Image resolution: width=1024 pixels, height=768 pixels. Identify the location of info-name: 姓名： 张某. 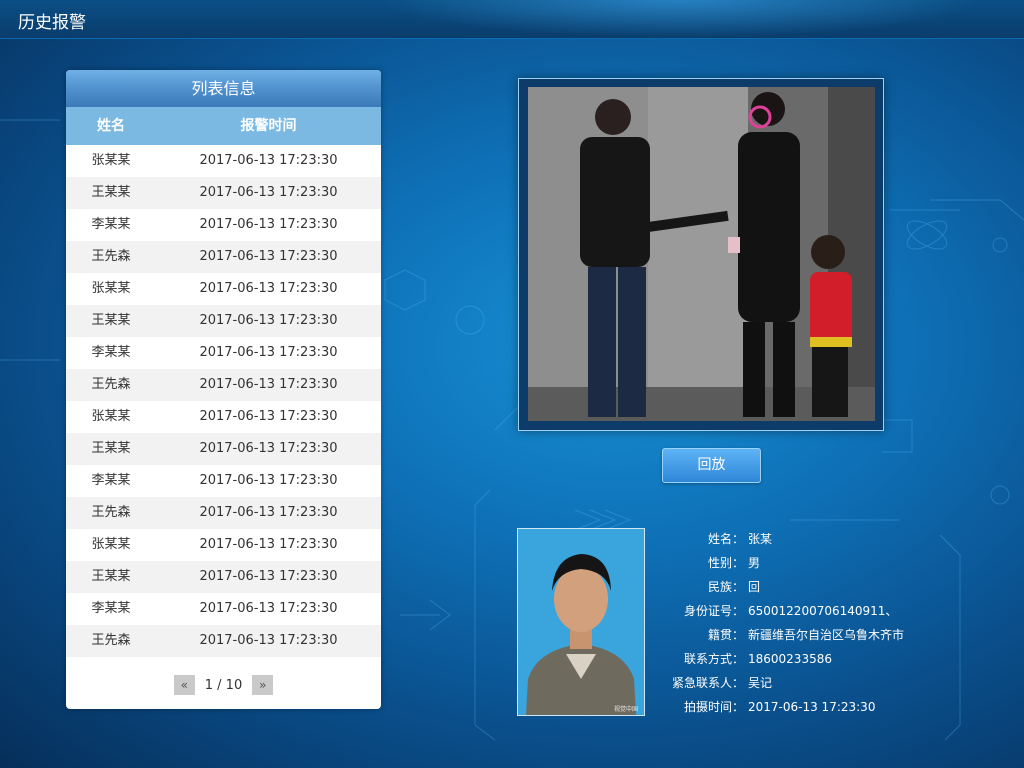
(786, 542).